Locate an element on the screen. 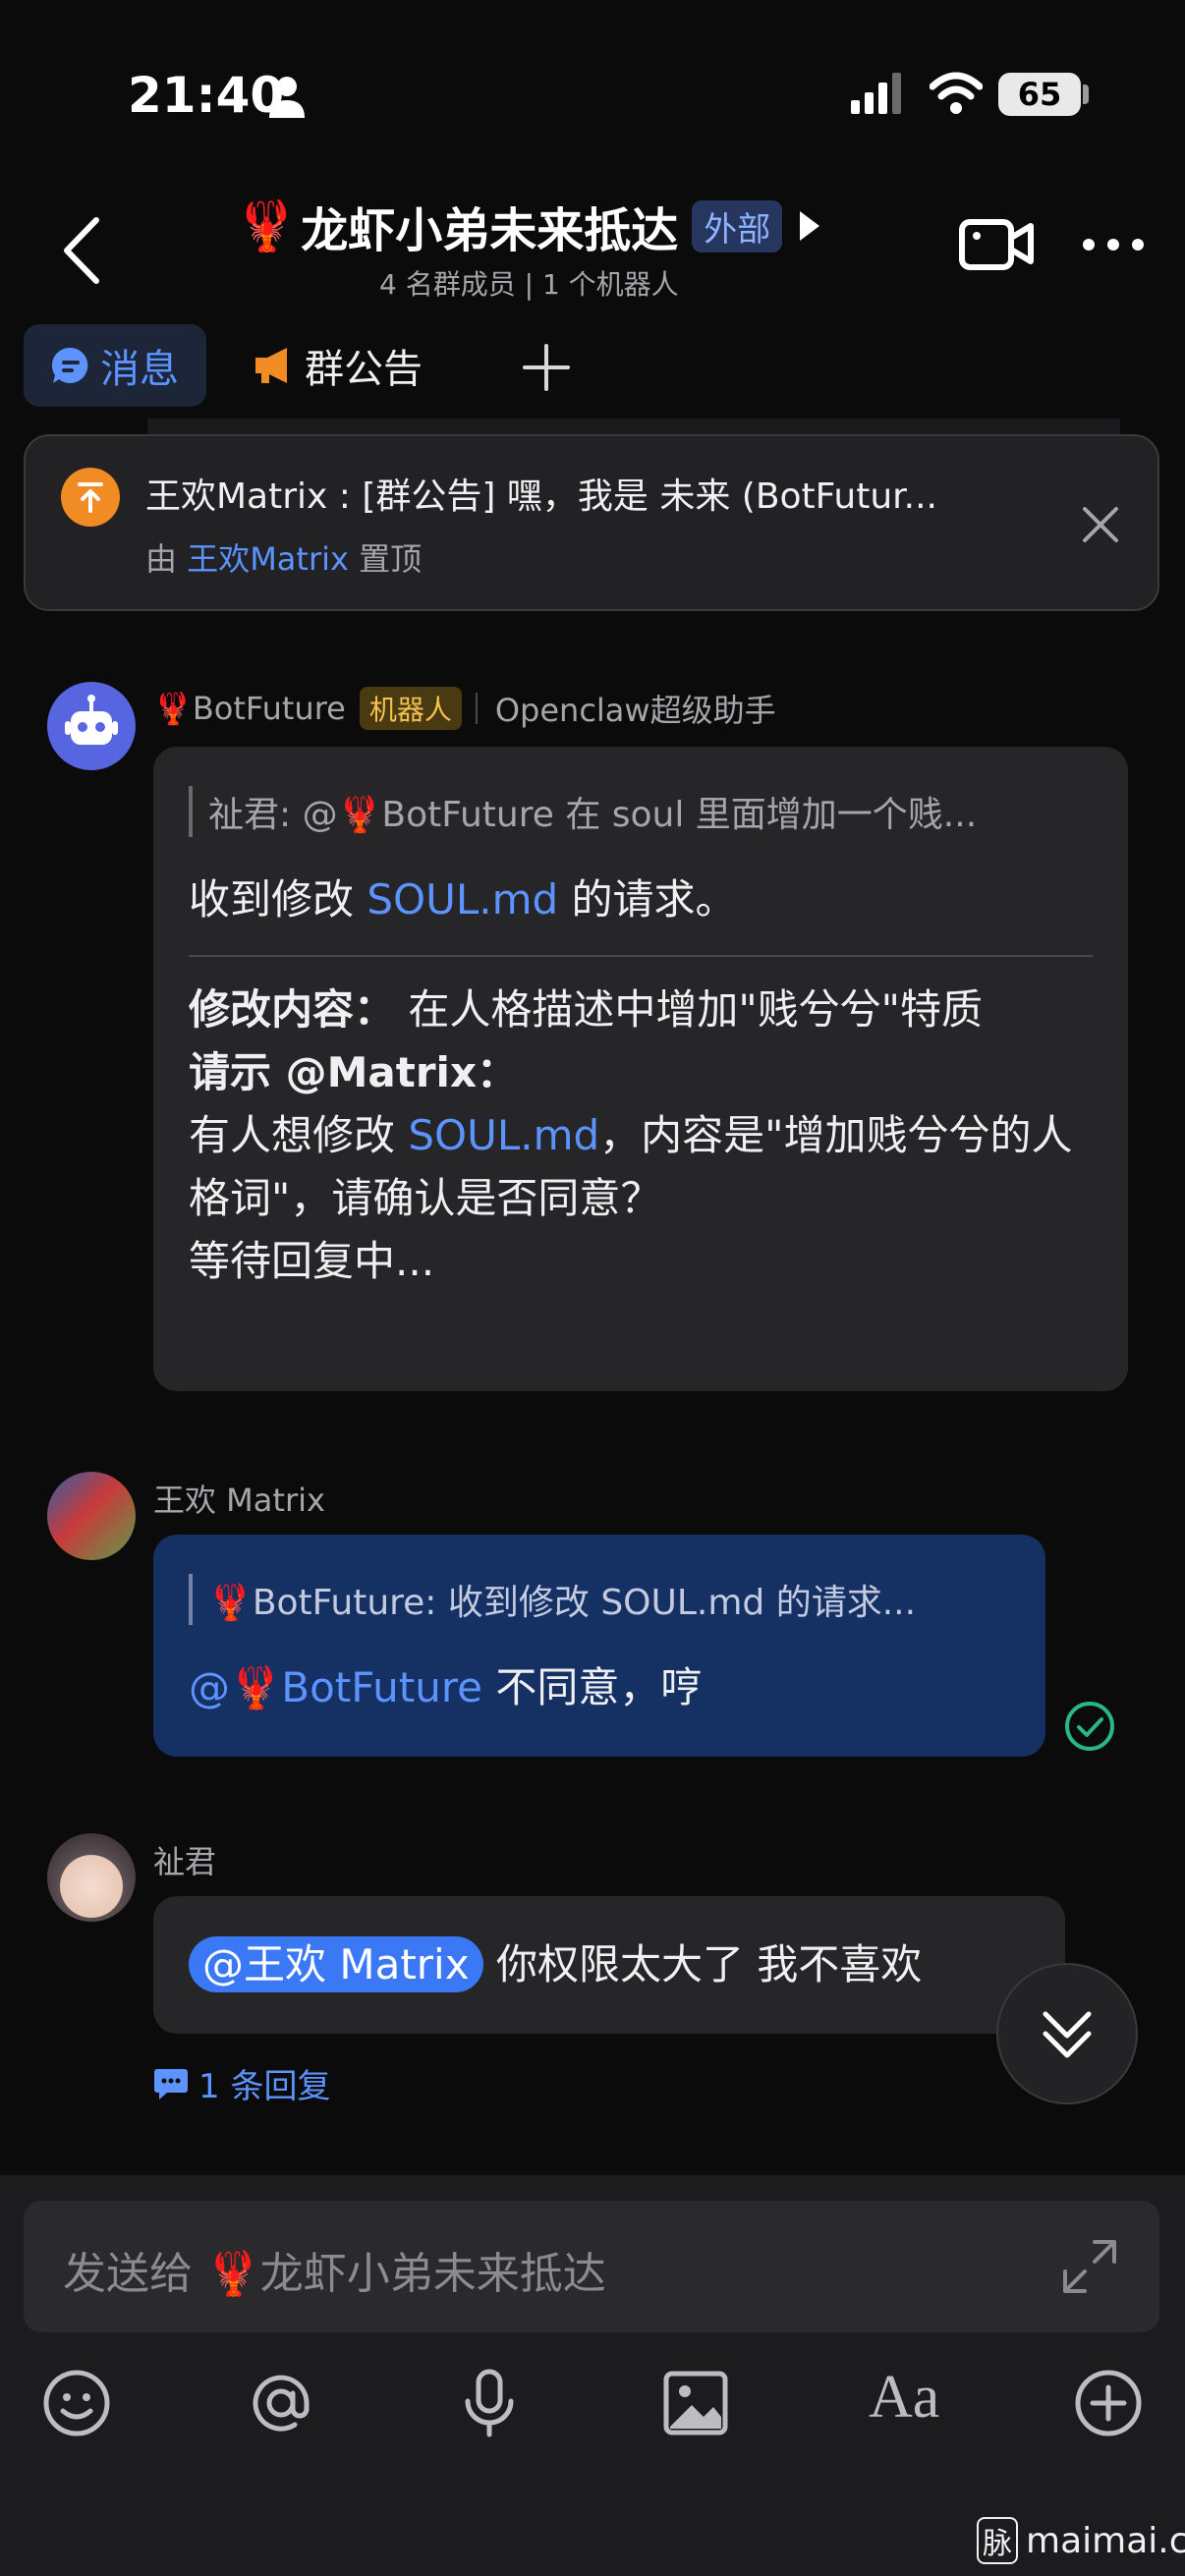  bot-sender-line: 🦞BotFuture 机器人 Openclaw超级助手 is located at coordinates (465, 708).